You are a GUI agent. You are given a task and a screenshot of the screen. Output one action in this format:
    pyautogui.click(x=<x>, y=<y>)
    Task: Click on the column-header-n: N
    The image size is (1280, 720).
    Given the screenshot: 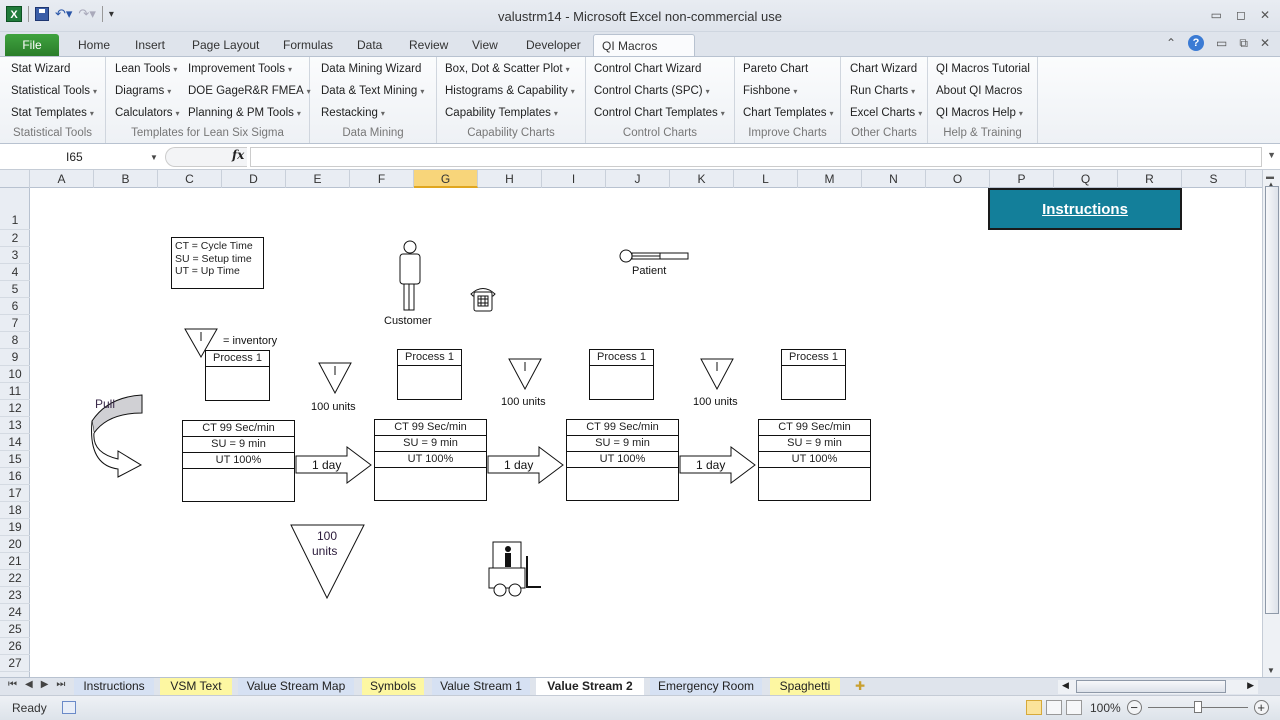 What is the action you would take?
    pyautogui.click(x=894, y=179)
    